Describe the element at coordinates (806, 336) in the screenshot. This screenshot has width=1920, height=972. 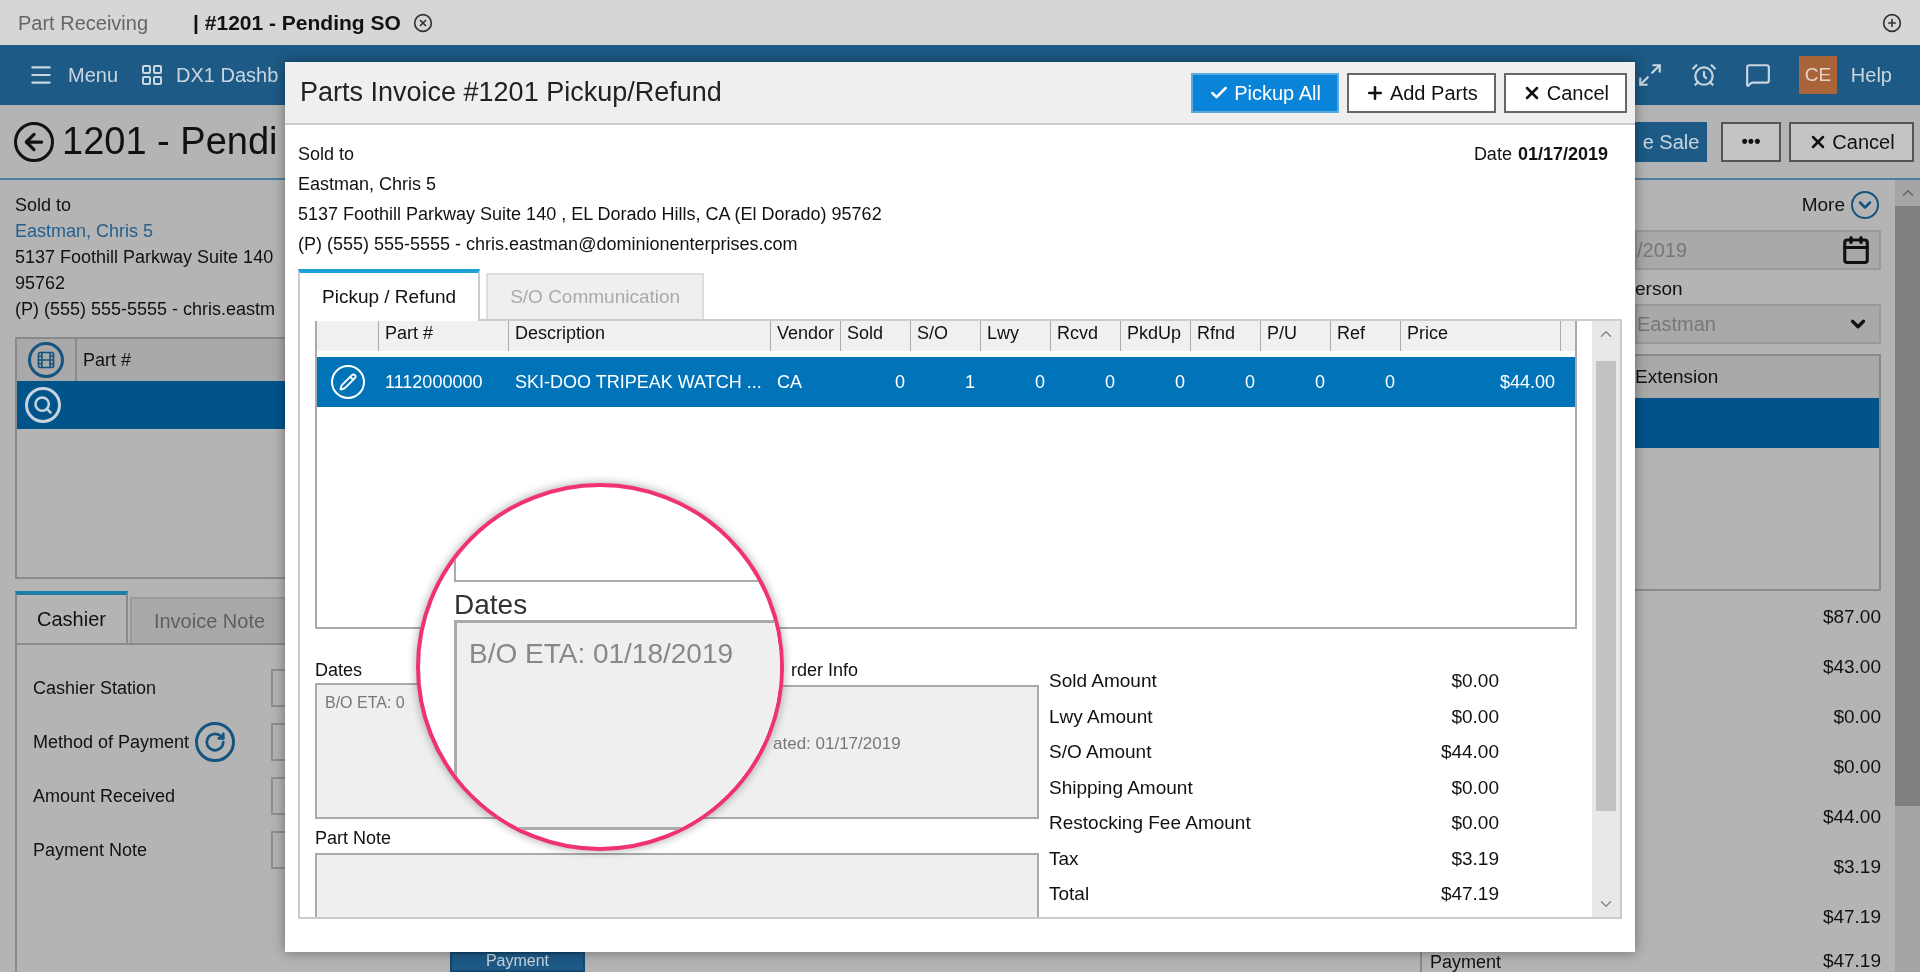
I see `column-header: Vendor` at that location.